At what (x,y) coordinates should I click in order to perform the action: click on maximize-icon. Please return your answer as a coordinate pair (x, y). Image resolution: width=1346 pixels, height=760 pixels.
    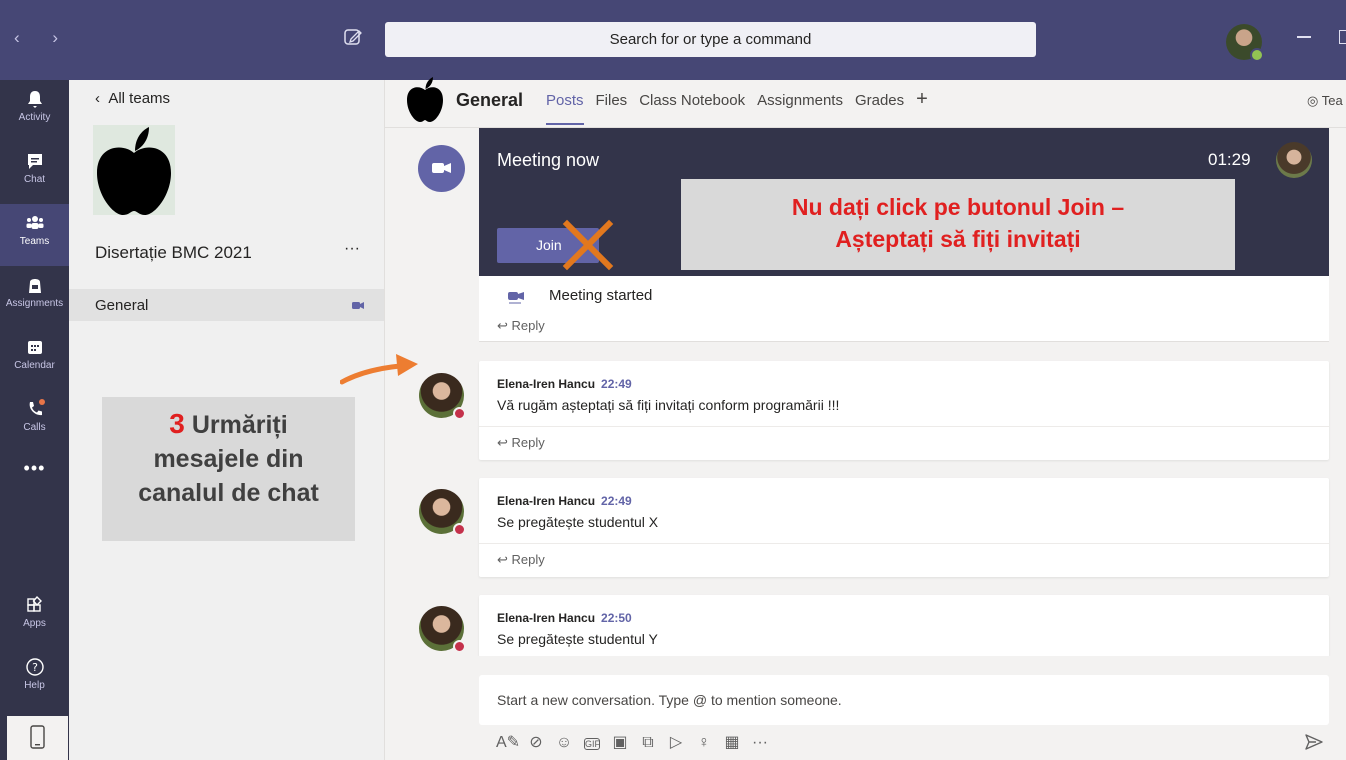
    Looking at the image, I should click on (1342, 37).